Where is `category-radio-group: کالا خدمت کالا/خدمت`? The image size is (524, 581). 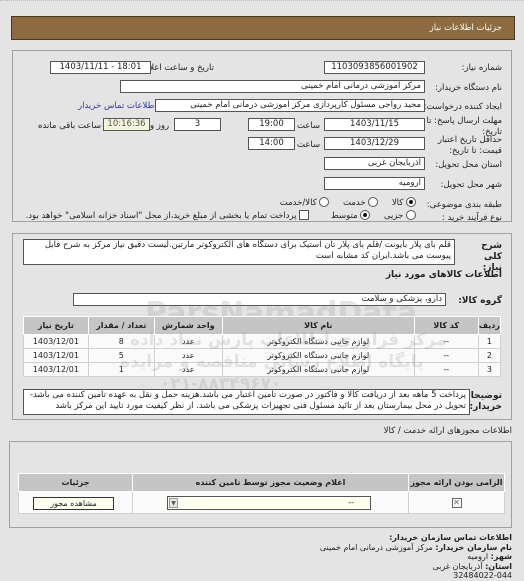 category-radio-group: کالا خدمت کالا/خدمت is located at coordinates (348, 202).